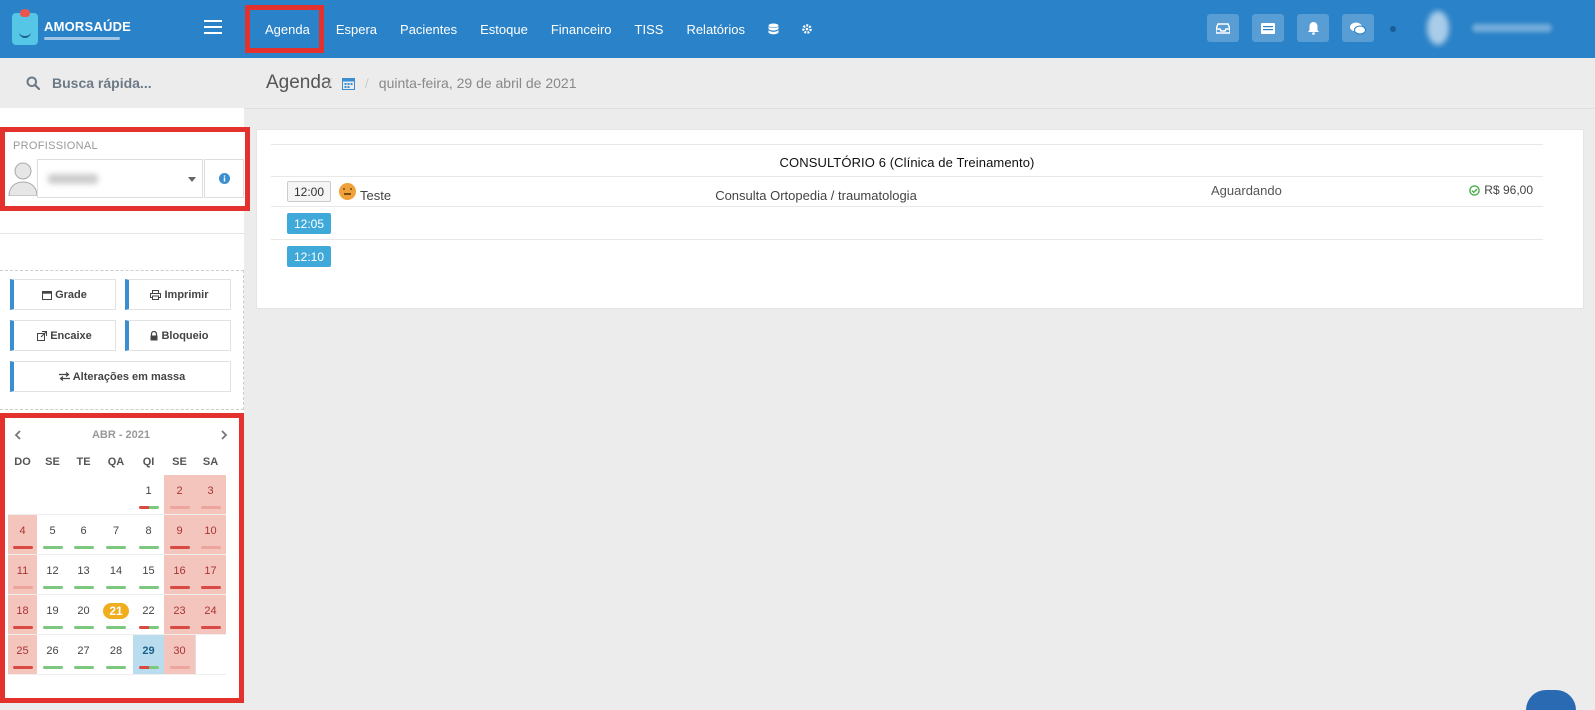  What do you see at coordinates (83, 461) in the screenshot?
I see `calendar-weekday: TE` at bounding box center [83, 461].